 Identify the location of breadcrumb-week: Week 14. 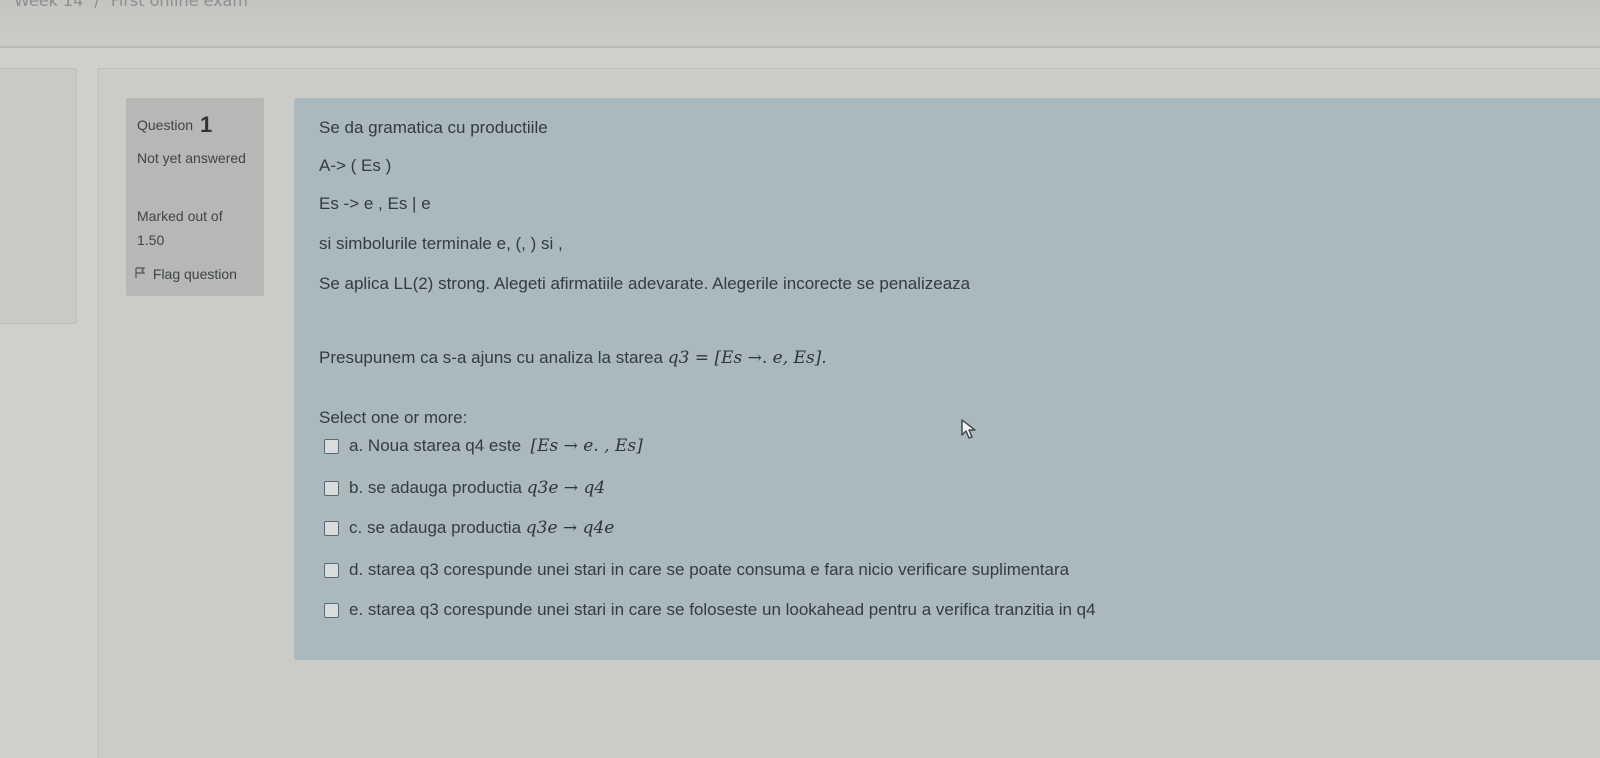
(48, 5).